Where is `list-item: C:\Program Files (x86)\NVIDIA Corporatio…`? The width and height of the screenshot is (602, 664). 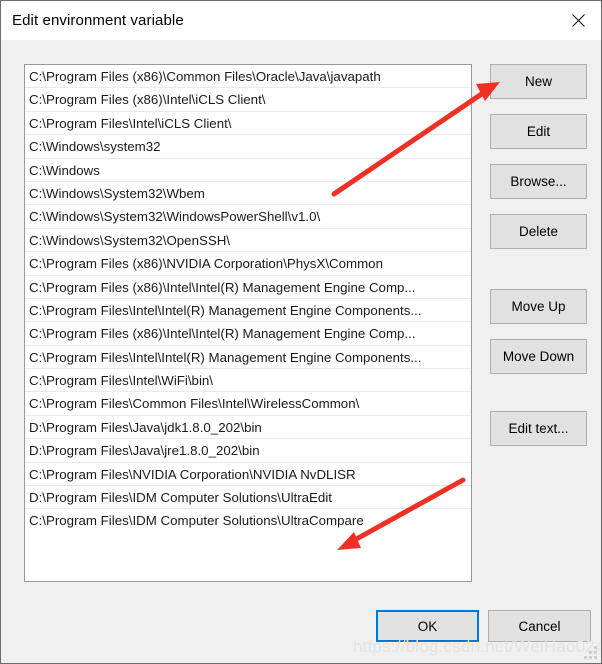
list-item: C:\Program Files (x86)\NVIDIA Corporatio… is located at coordinates (248, 264).